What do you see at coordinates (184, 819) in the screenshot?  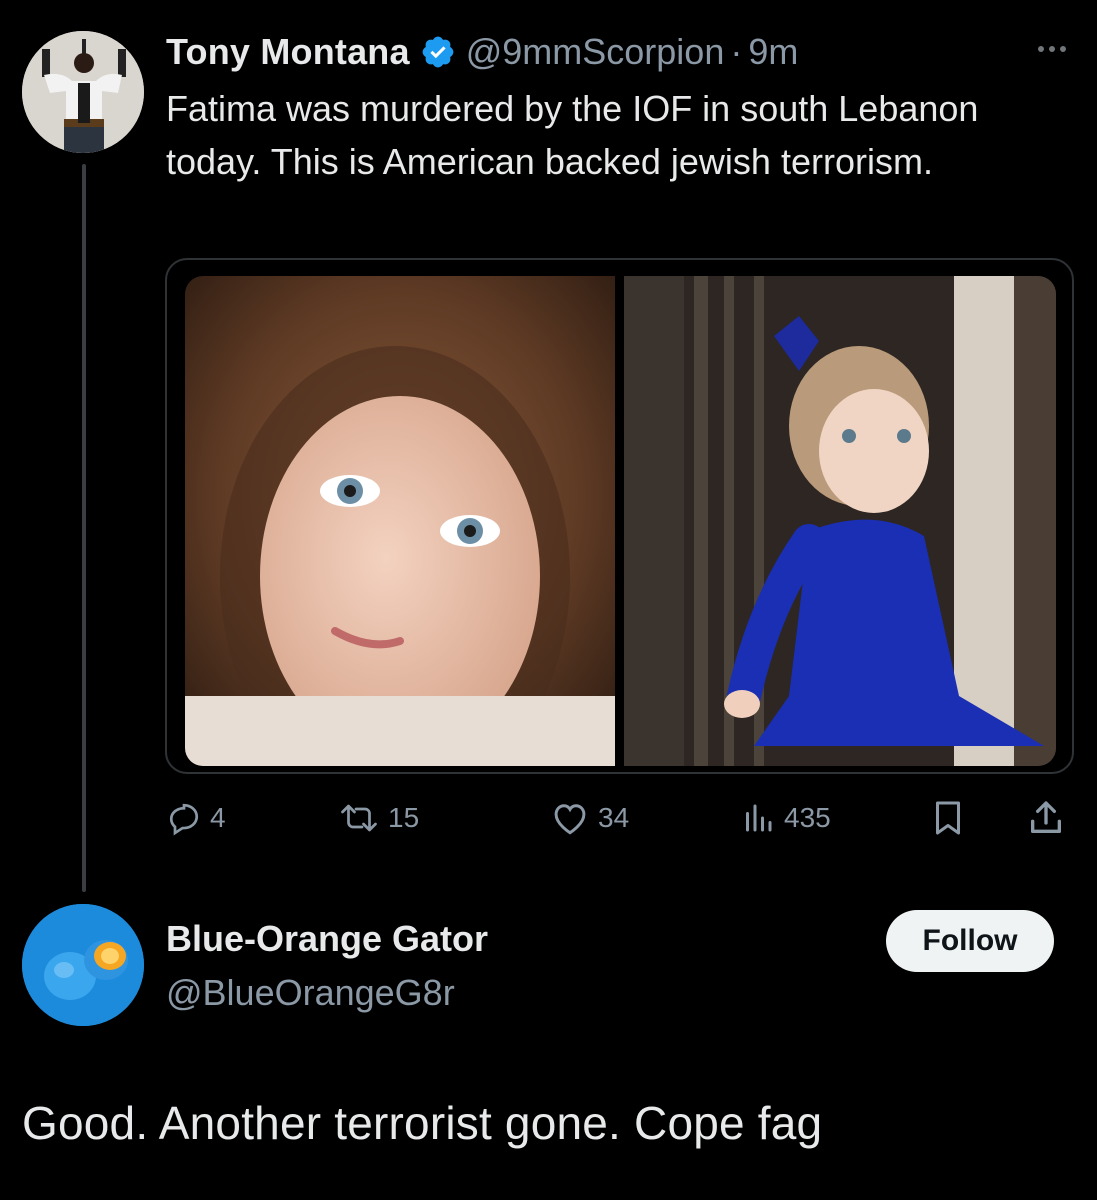 I see `reply-icon` at bounding box center [184, 819].